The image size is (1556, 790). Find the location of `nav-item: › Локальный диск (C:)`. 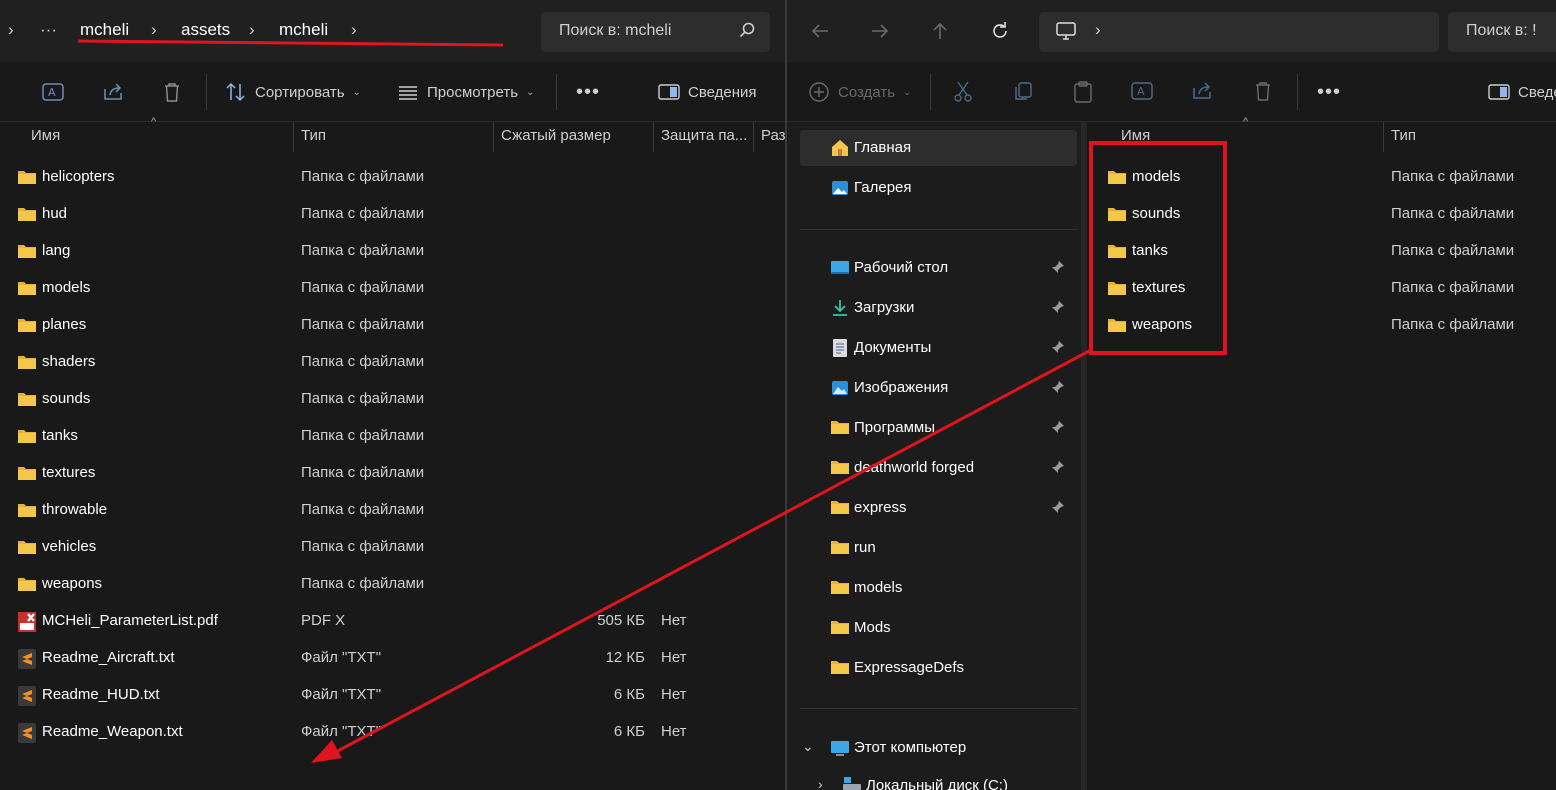

nav-item: › Локальный диск (C:) is located at coordinates (950, 779).